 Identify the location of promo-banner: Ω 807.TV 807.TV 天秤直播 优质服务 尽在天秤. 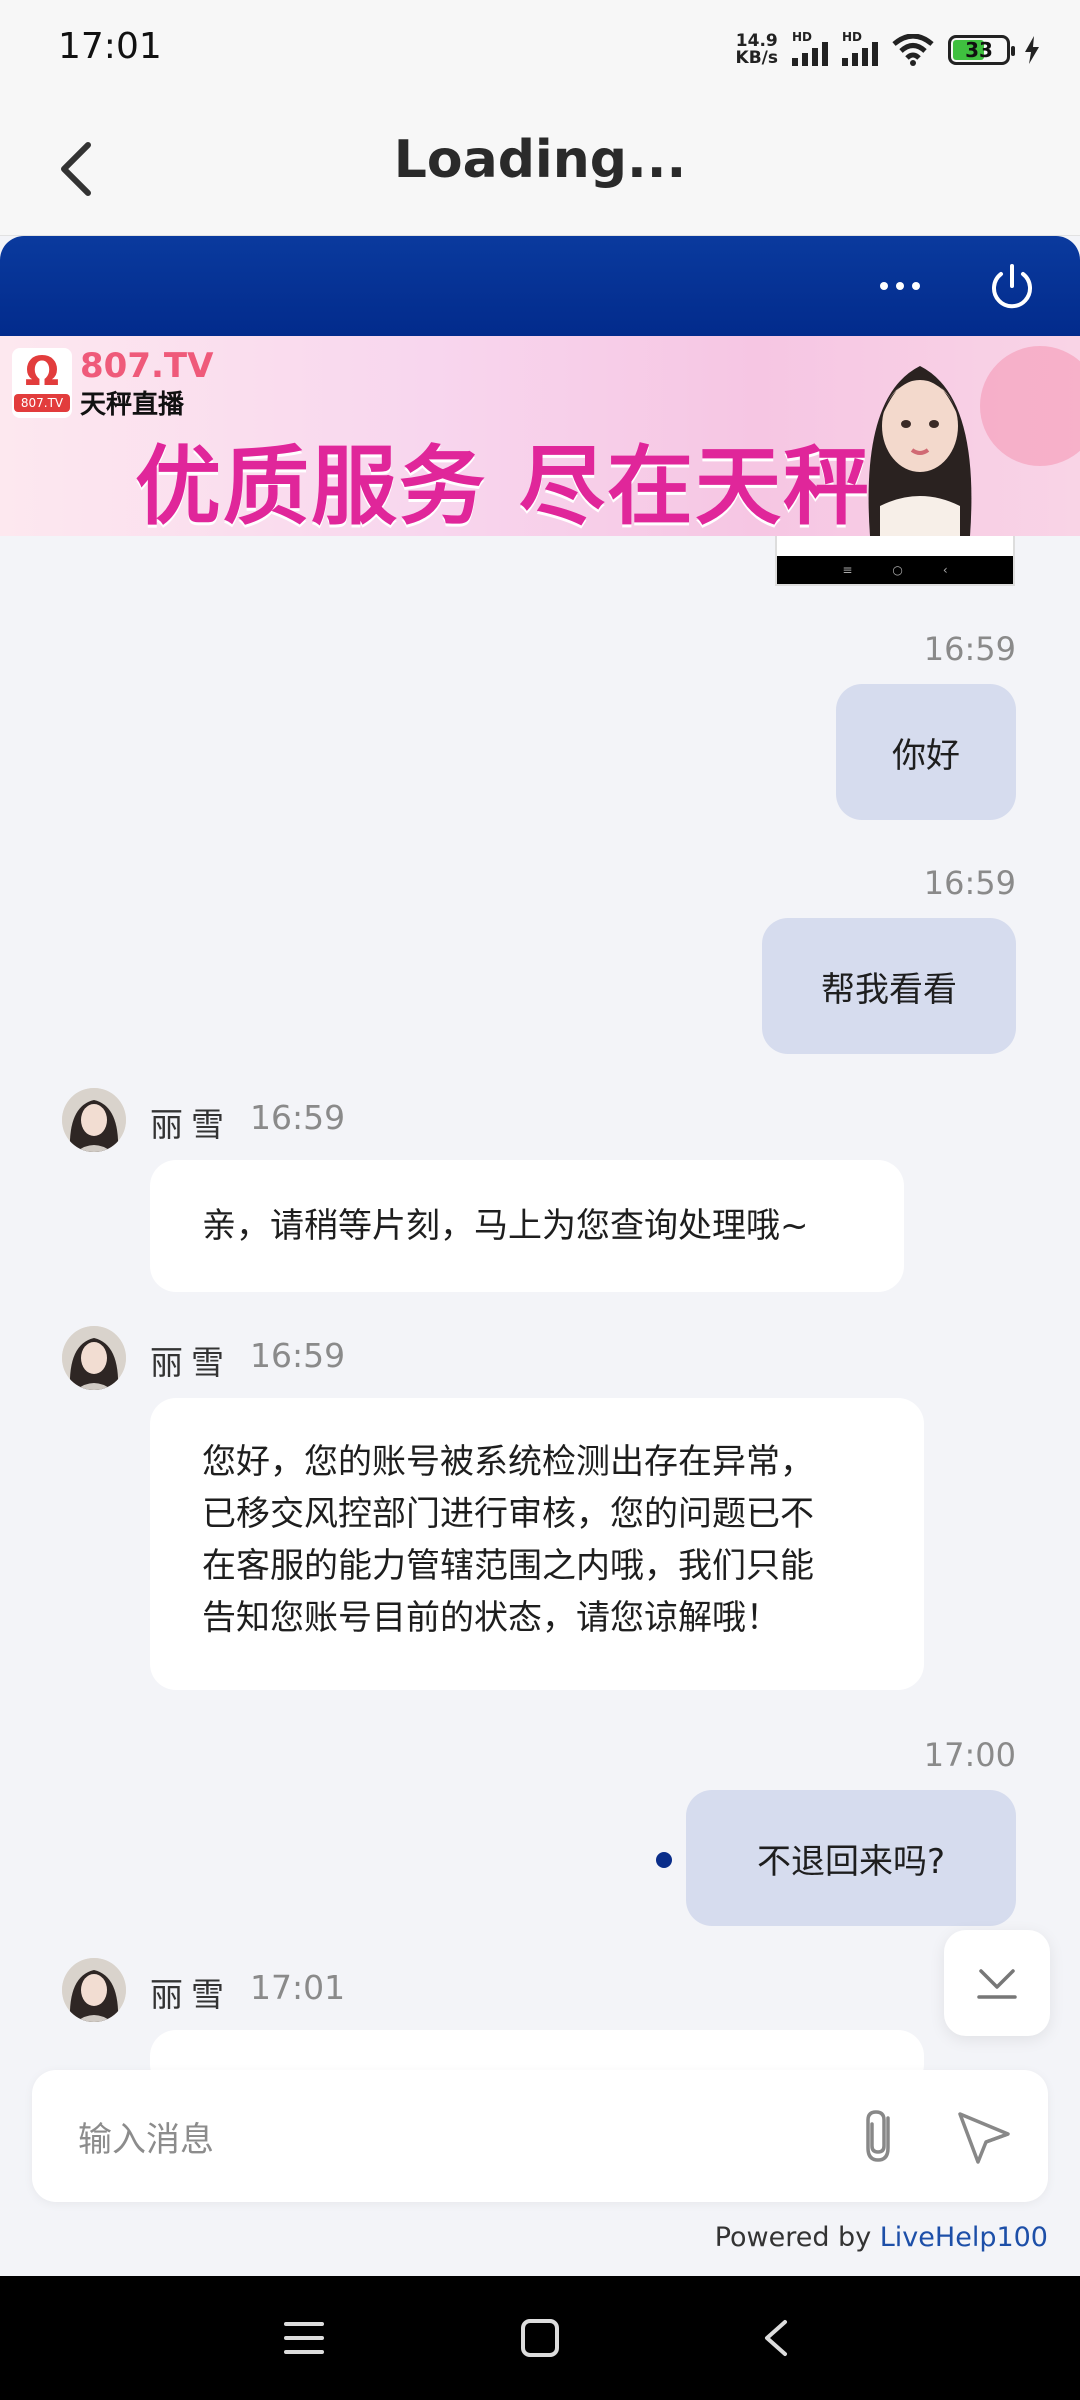
(540, 436).